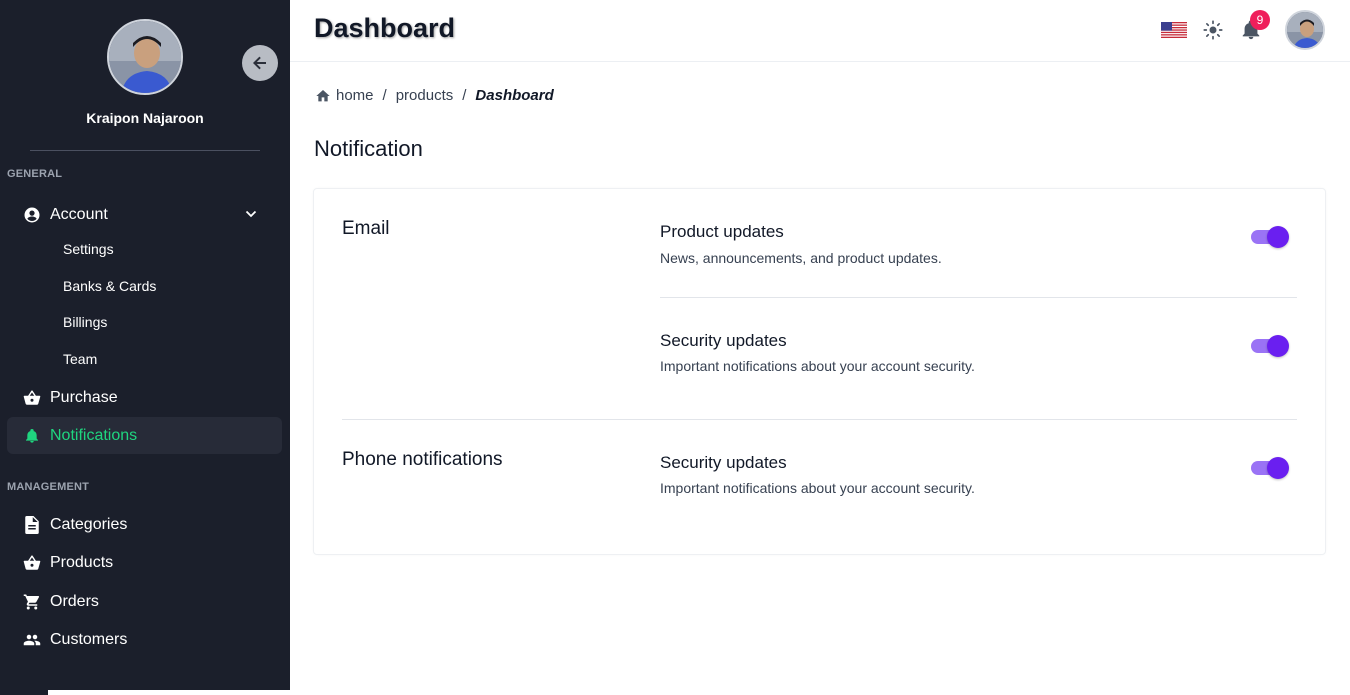 The height and width of the screenshot is (695, 1350). What do you see at coordinates (89, 639) in the screenshot?
I see `sidebar-item-label: Customers` at bounding box center [89, 639].